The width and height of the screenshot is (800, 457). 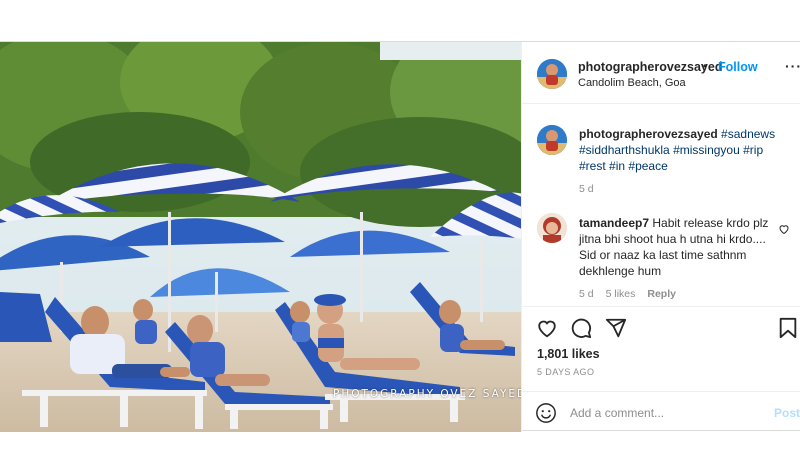 What do you see at coordinates (565, 372) in the screenshot?
I see `post-time-ago: 5 DAYS AGO` at bounding box center [565, 372].